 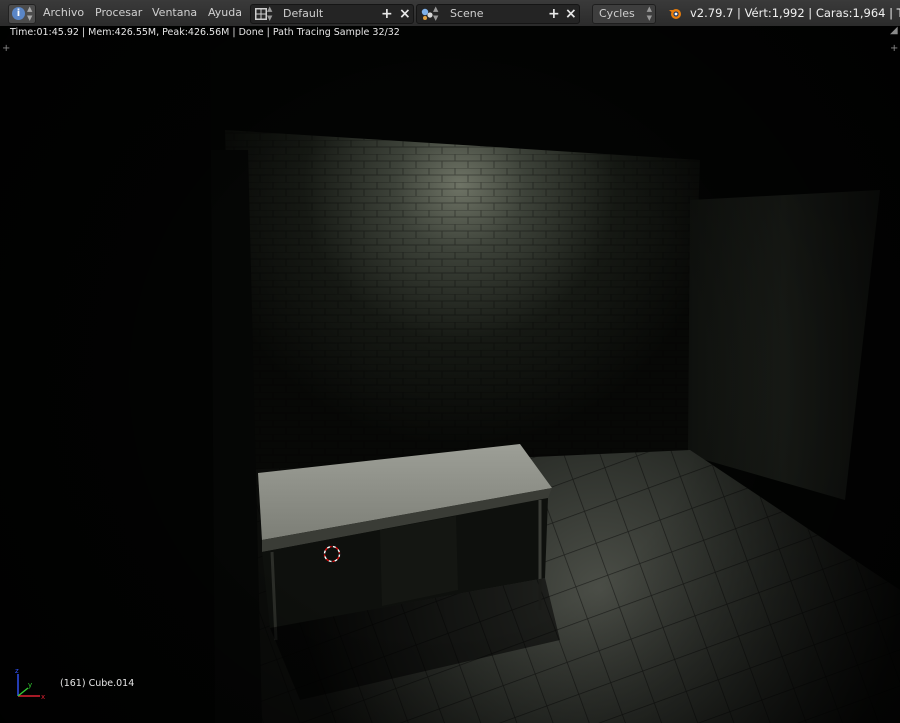 I want to click on area-split-icon: ◢, so click(x=894, y=31).